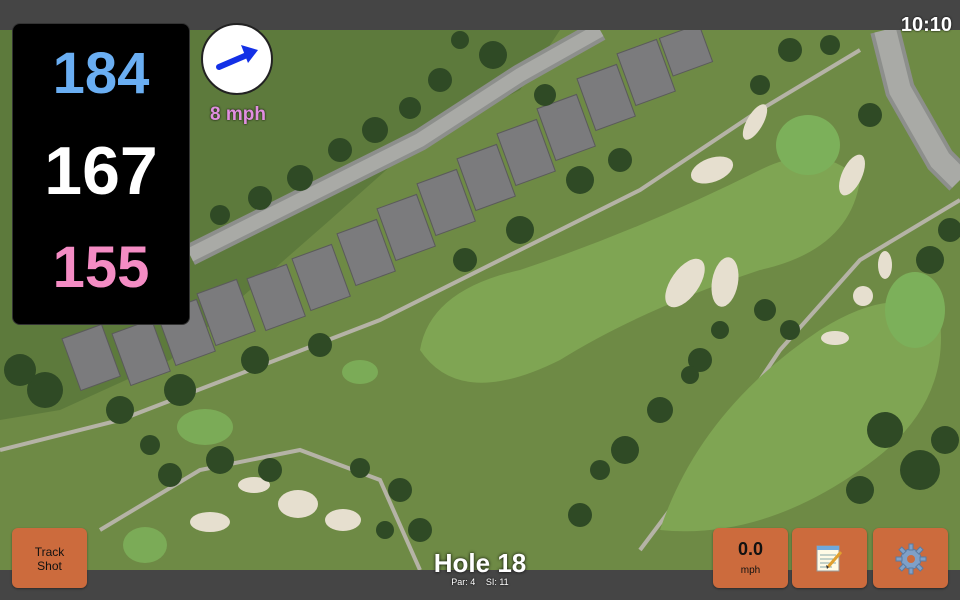  I want to click on settings-button, so click(910, 558).